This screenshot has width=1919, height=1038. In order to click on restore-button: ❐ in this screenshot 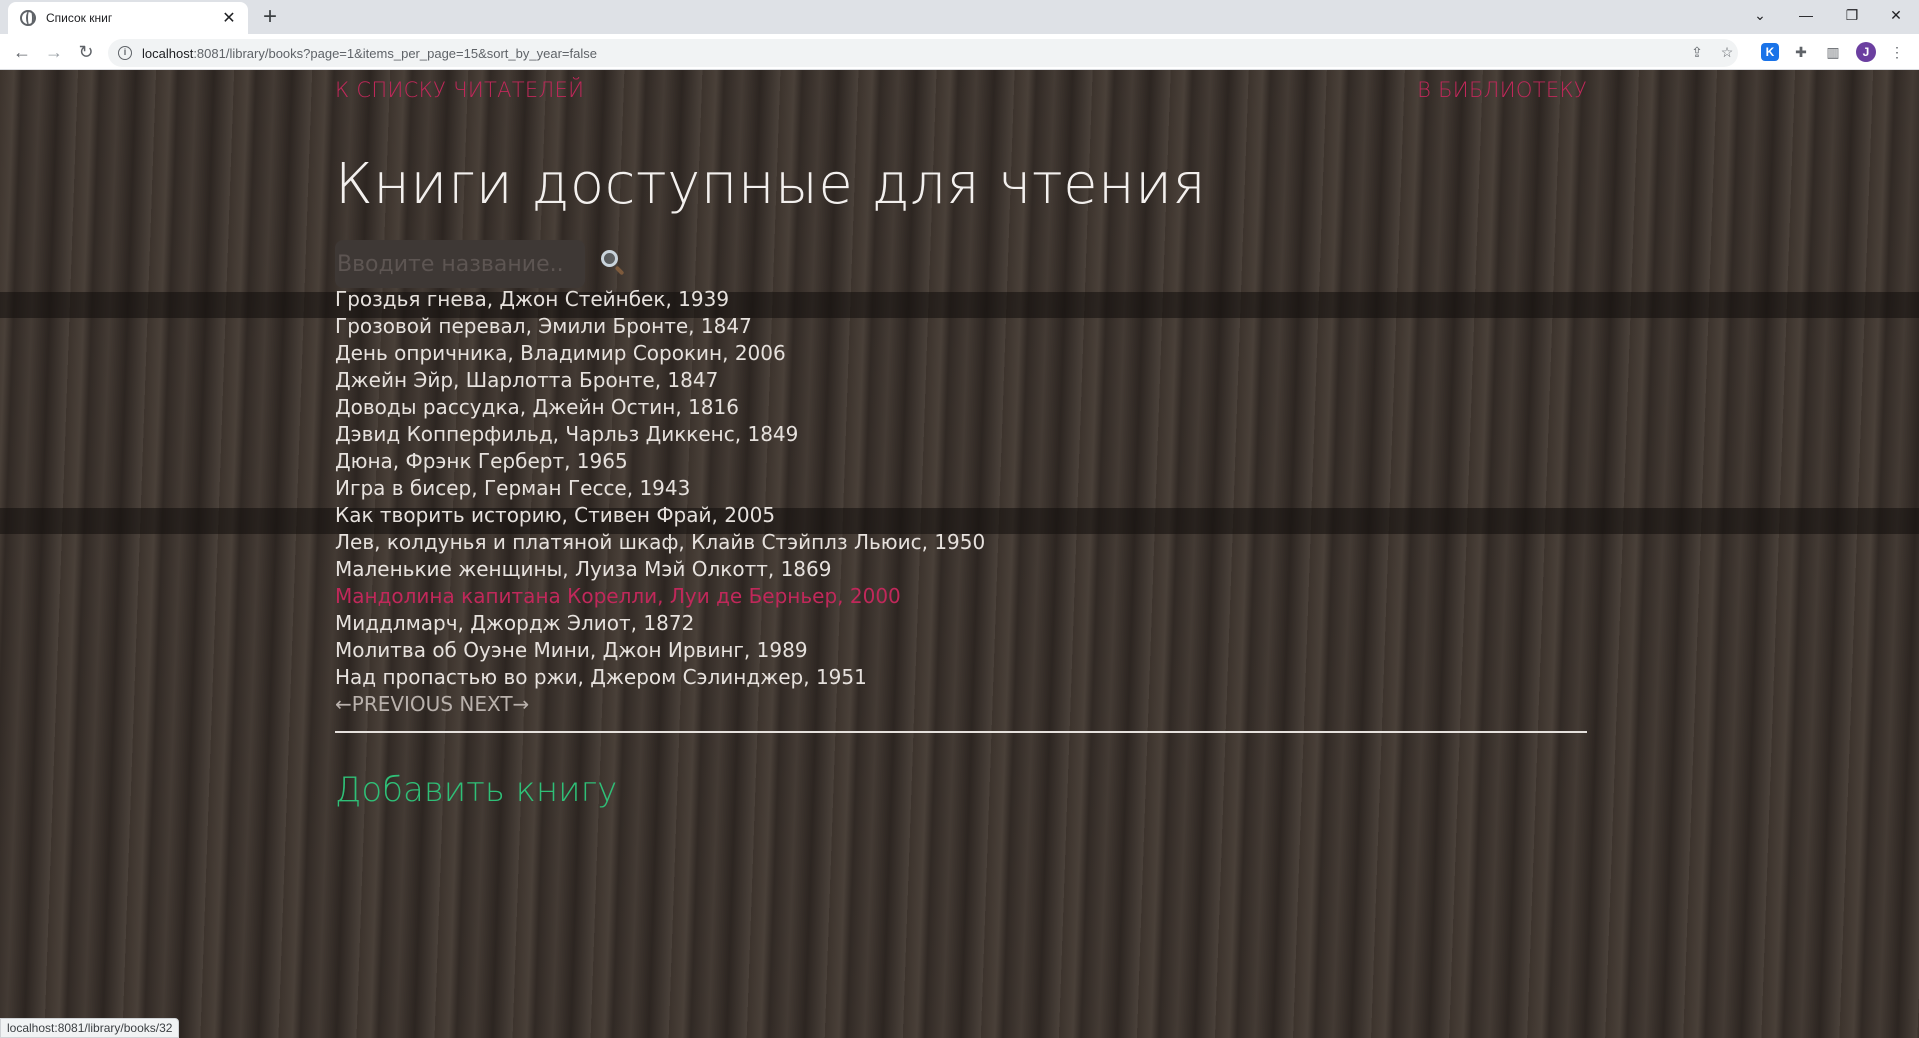, I will do `click(1852, 15)`.